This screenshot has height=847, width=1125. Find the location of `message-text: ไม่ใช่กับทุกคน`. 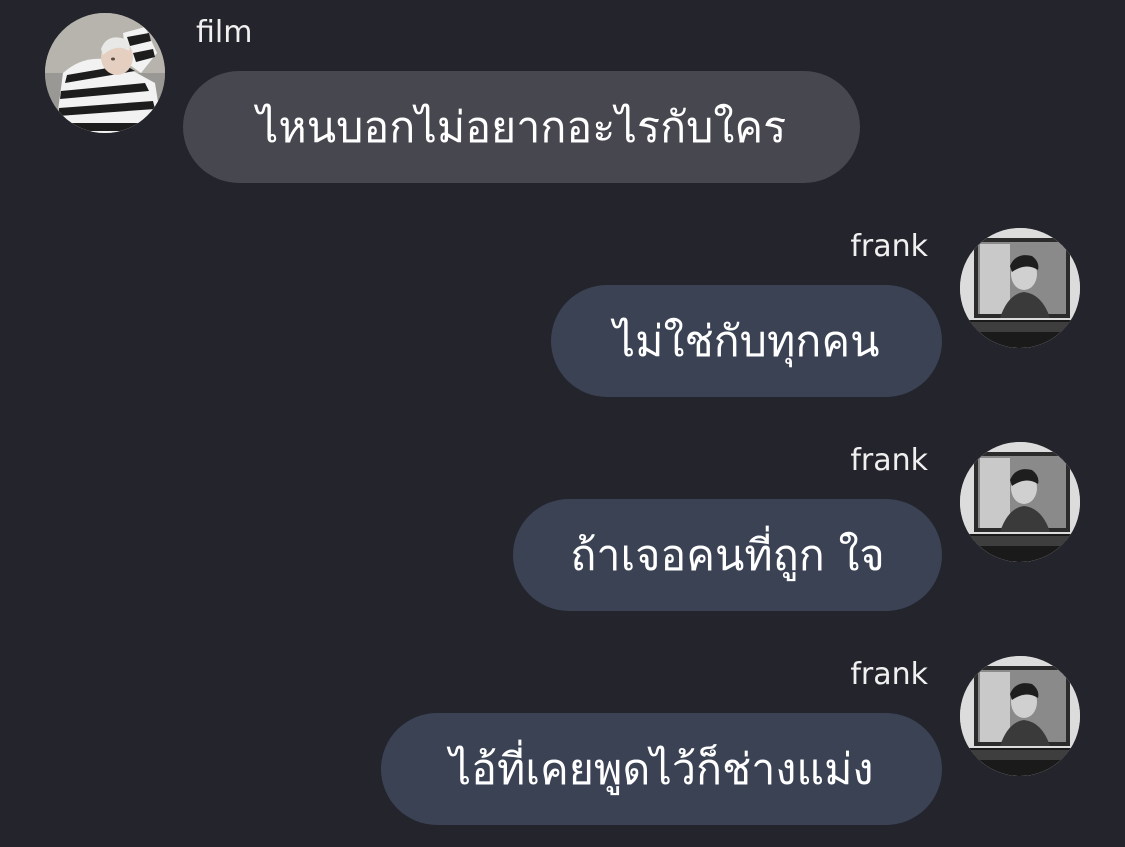

message-text: ไม่ใช่กับทุกคน is located at coordinates (746, 342).